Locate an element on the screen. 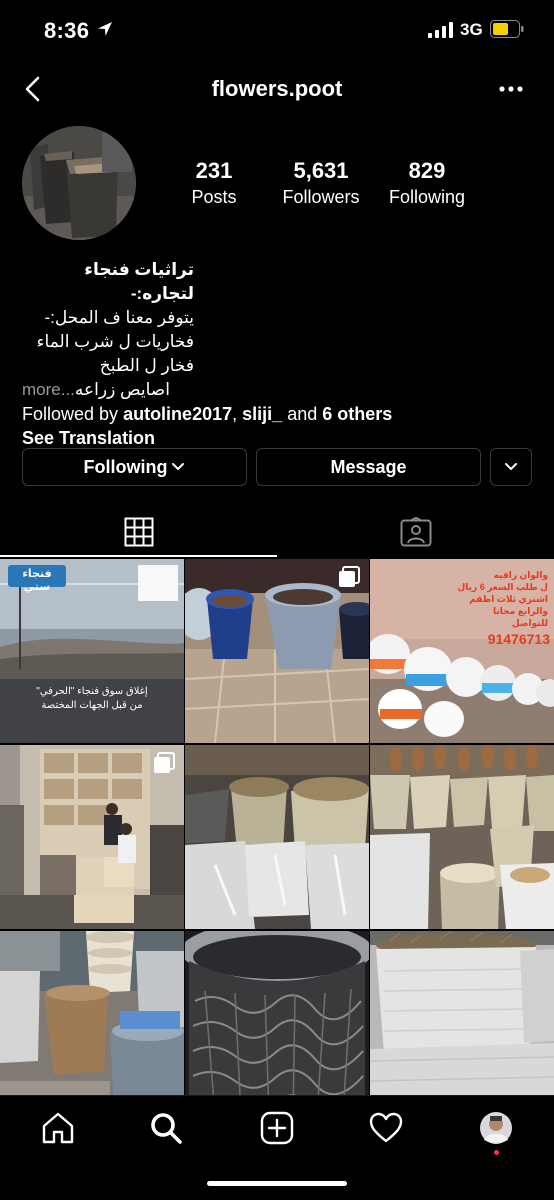 The image size is (554, 1200). post-overlay-number: 91476713 is located at coordinates (518, 639).